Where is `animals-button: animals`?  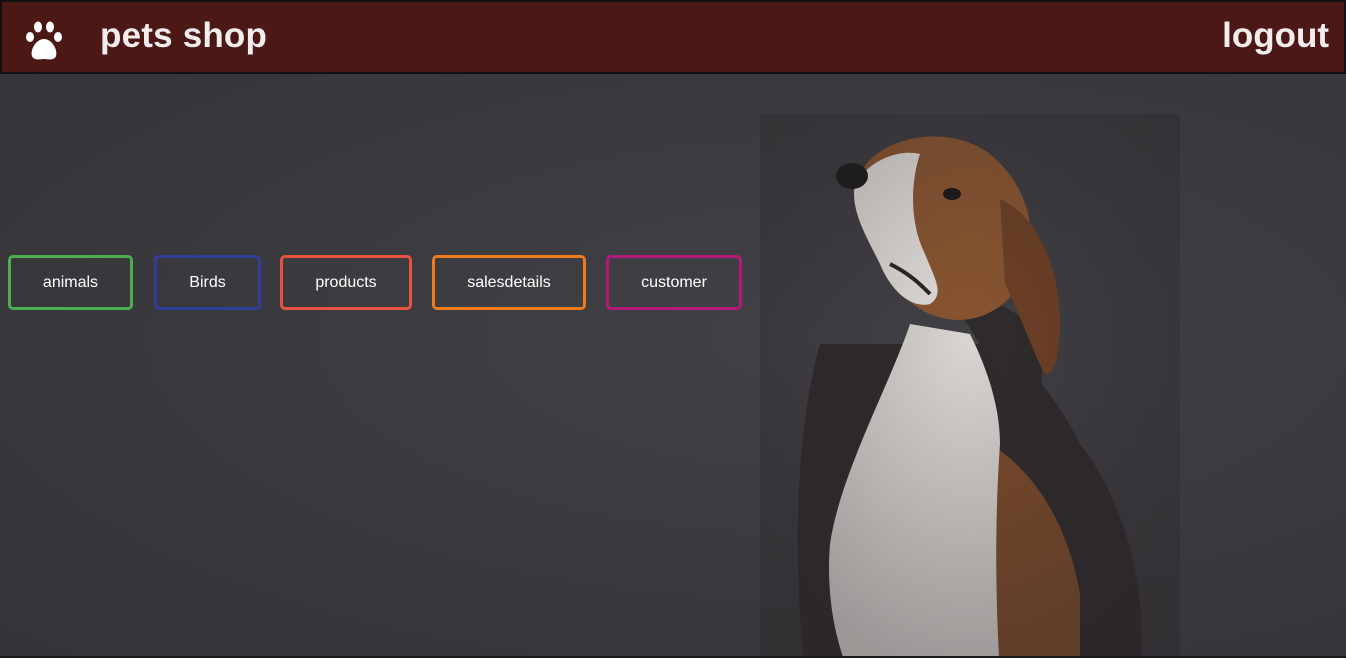
animals-button: animals is located at coordinates (70, 282).